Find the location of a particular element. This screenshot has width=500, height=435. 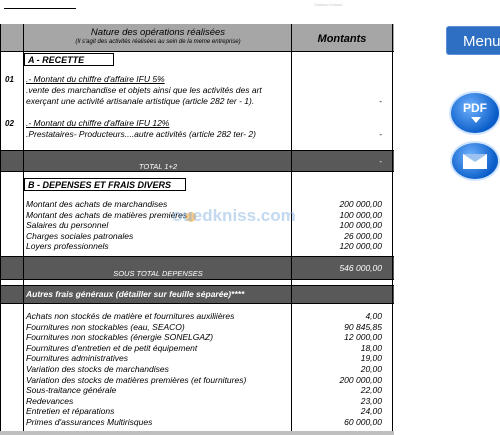

expense-label: Entretien et réparations is located at coordinates (70, 411).